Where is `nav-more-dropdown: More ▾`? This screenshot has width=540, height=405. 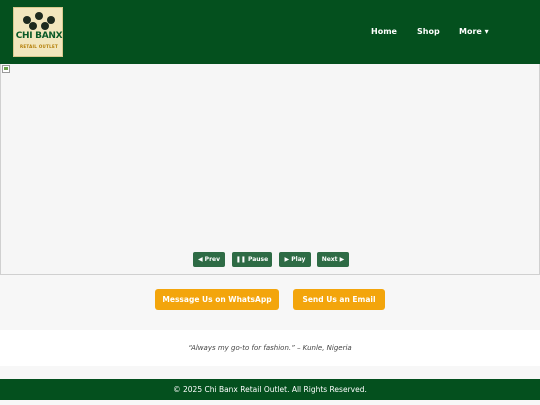
nav-more-dropdown: More ▾ is located at coordinates (474, 31).